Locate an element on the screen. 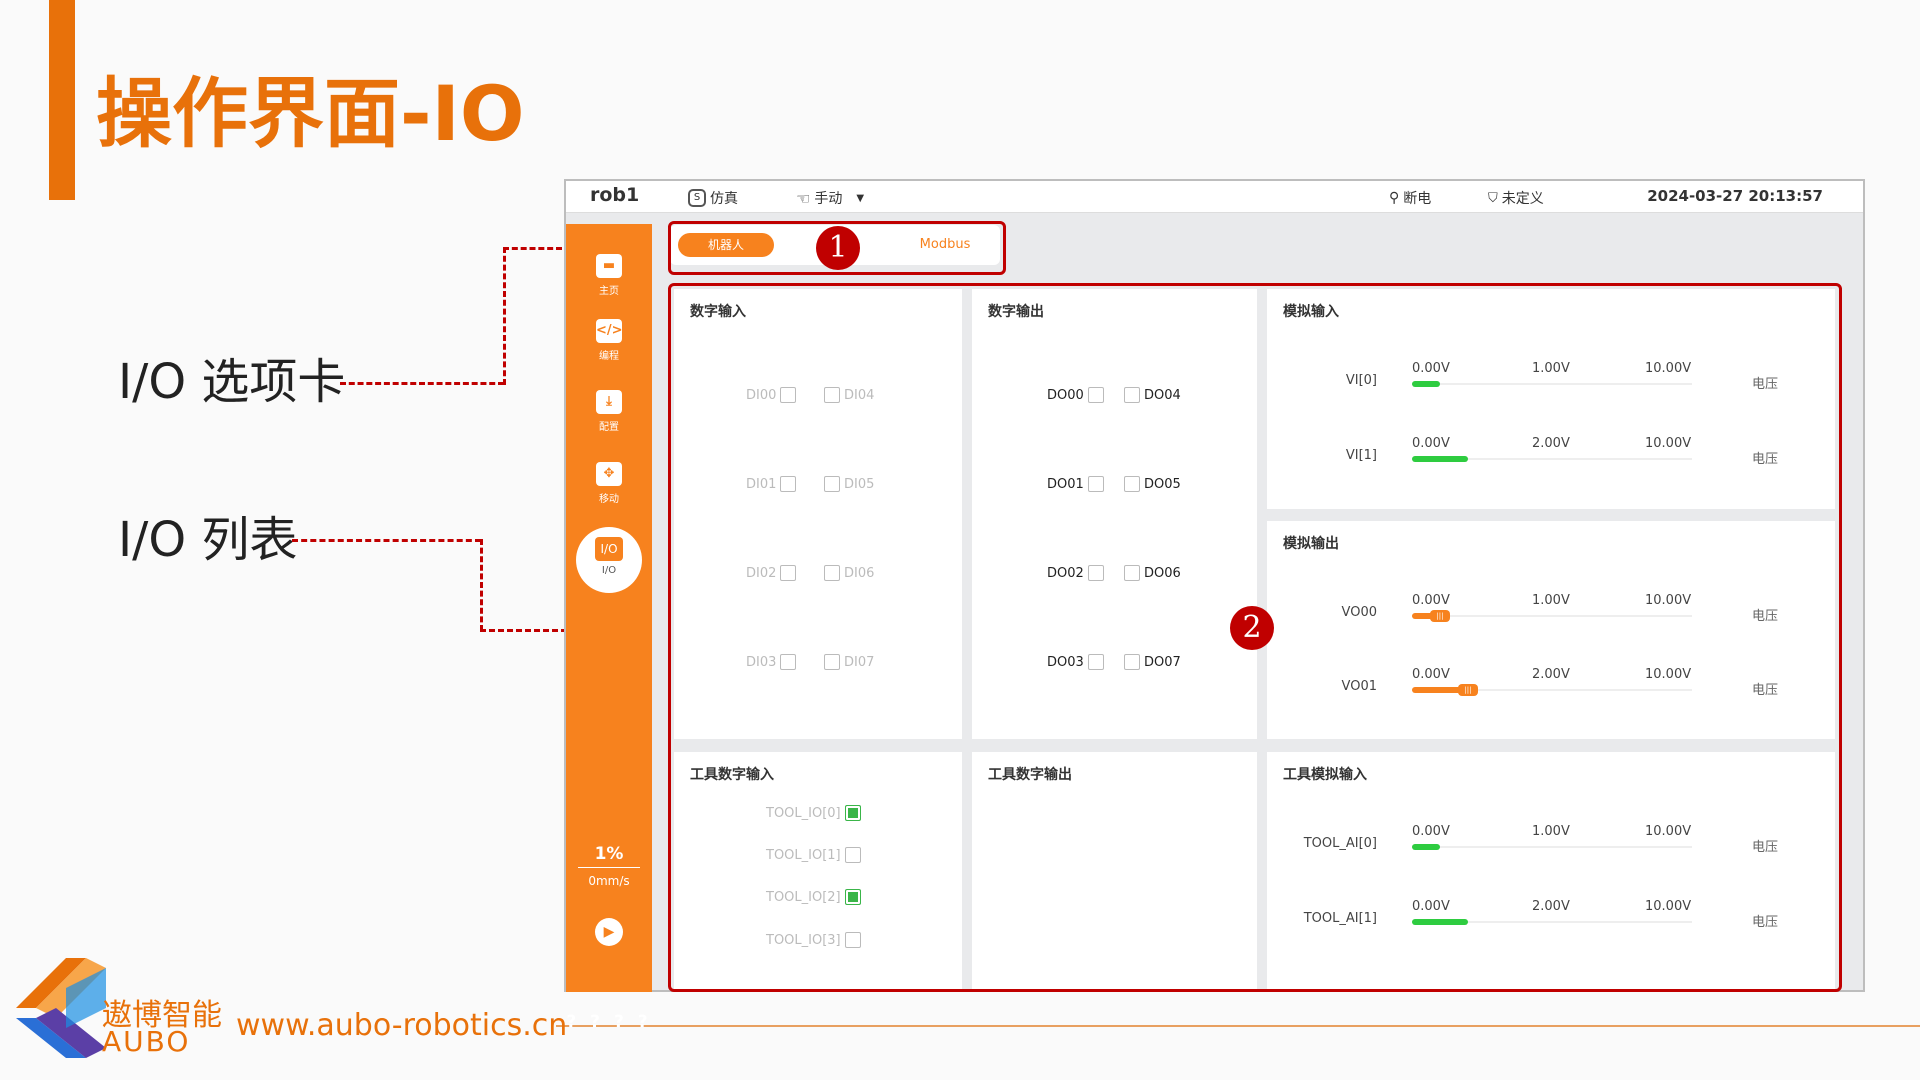 The width and height of the screenshot is (1920, 1080). datetime: 2024-03-27 20:13:57 is located at coordinates (1735, 196).